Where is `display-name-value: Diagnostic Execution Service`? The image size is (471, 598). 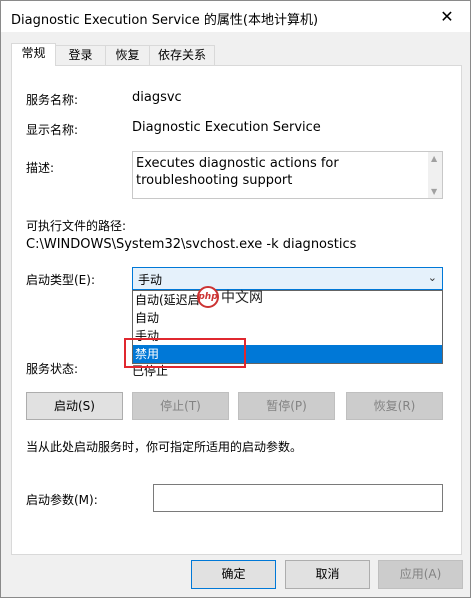
display-name-value: Diagnostic Execution Service is located at coordinates (226, 127).